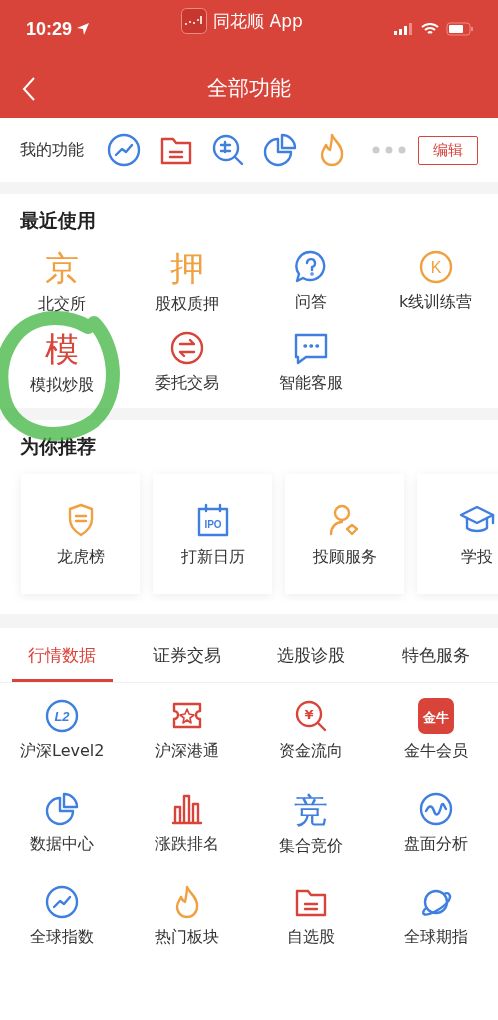  I want to click on category-tab: 证券交易, so click(186, 655).